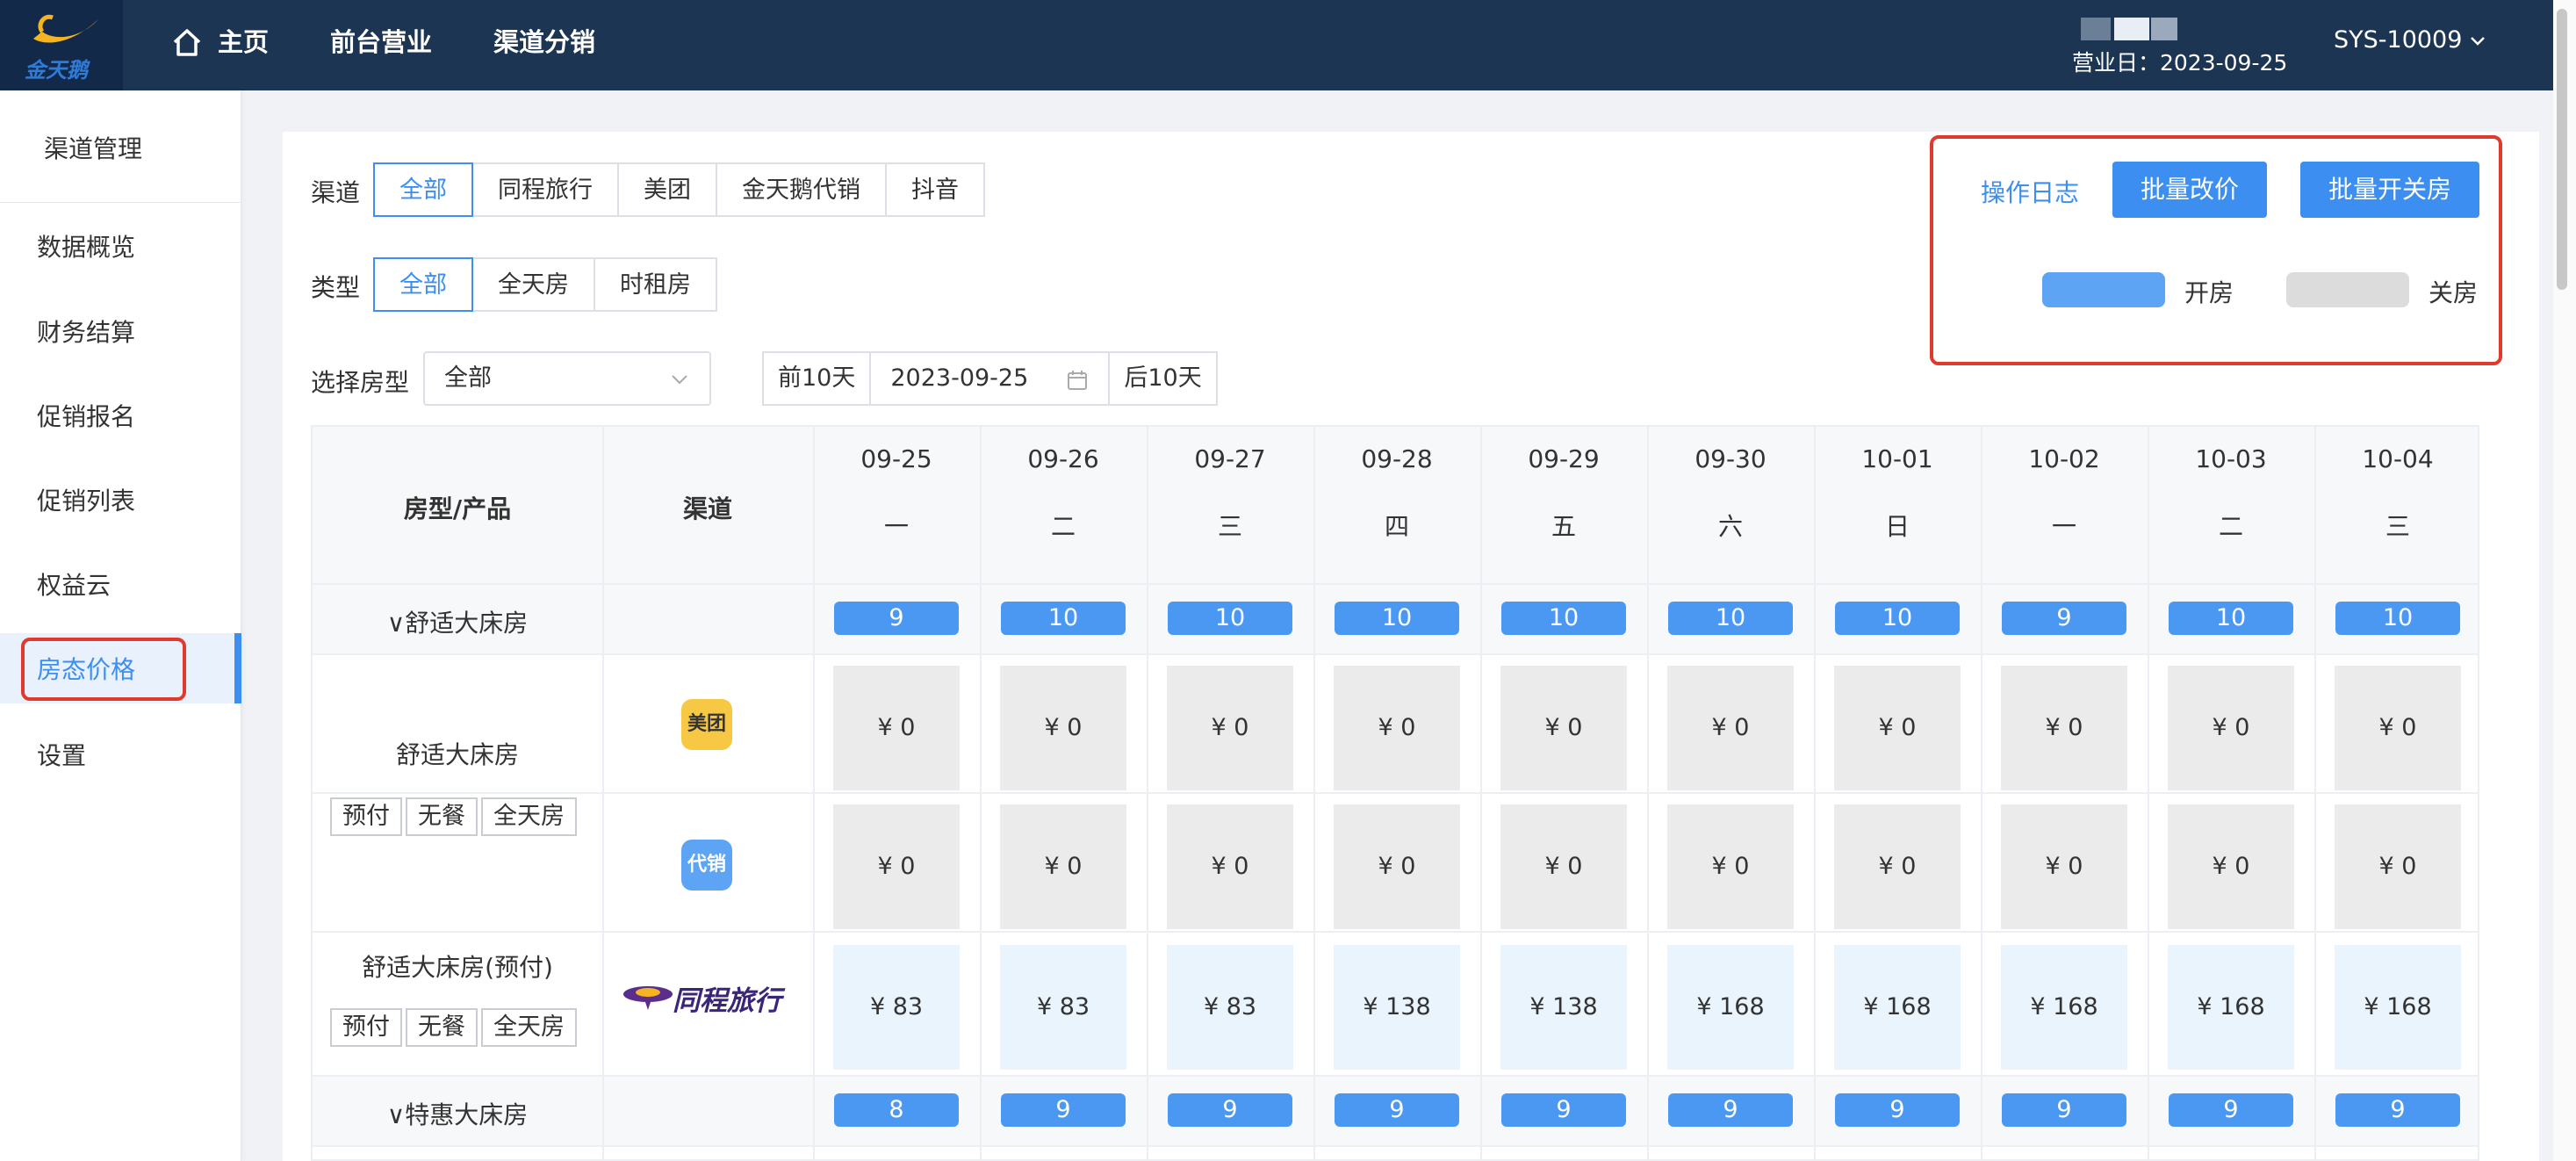 This screenshot has height=1161, width=2576. I want to click on nav-front-desk: 前台营业, so click(381, 43).